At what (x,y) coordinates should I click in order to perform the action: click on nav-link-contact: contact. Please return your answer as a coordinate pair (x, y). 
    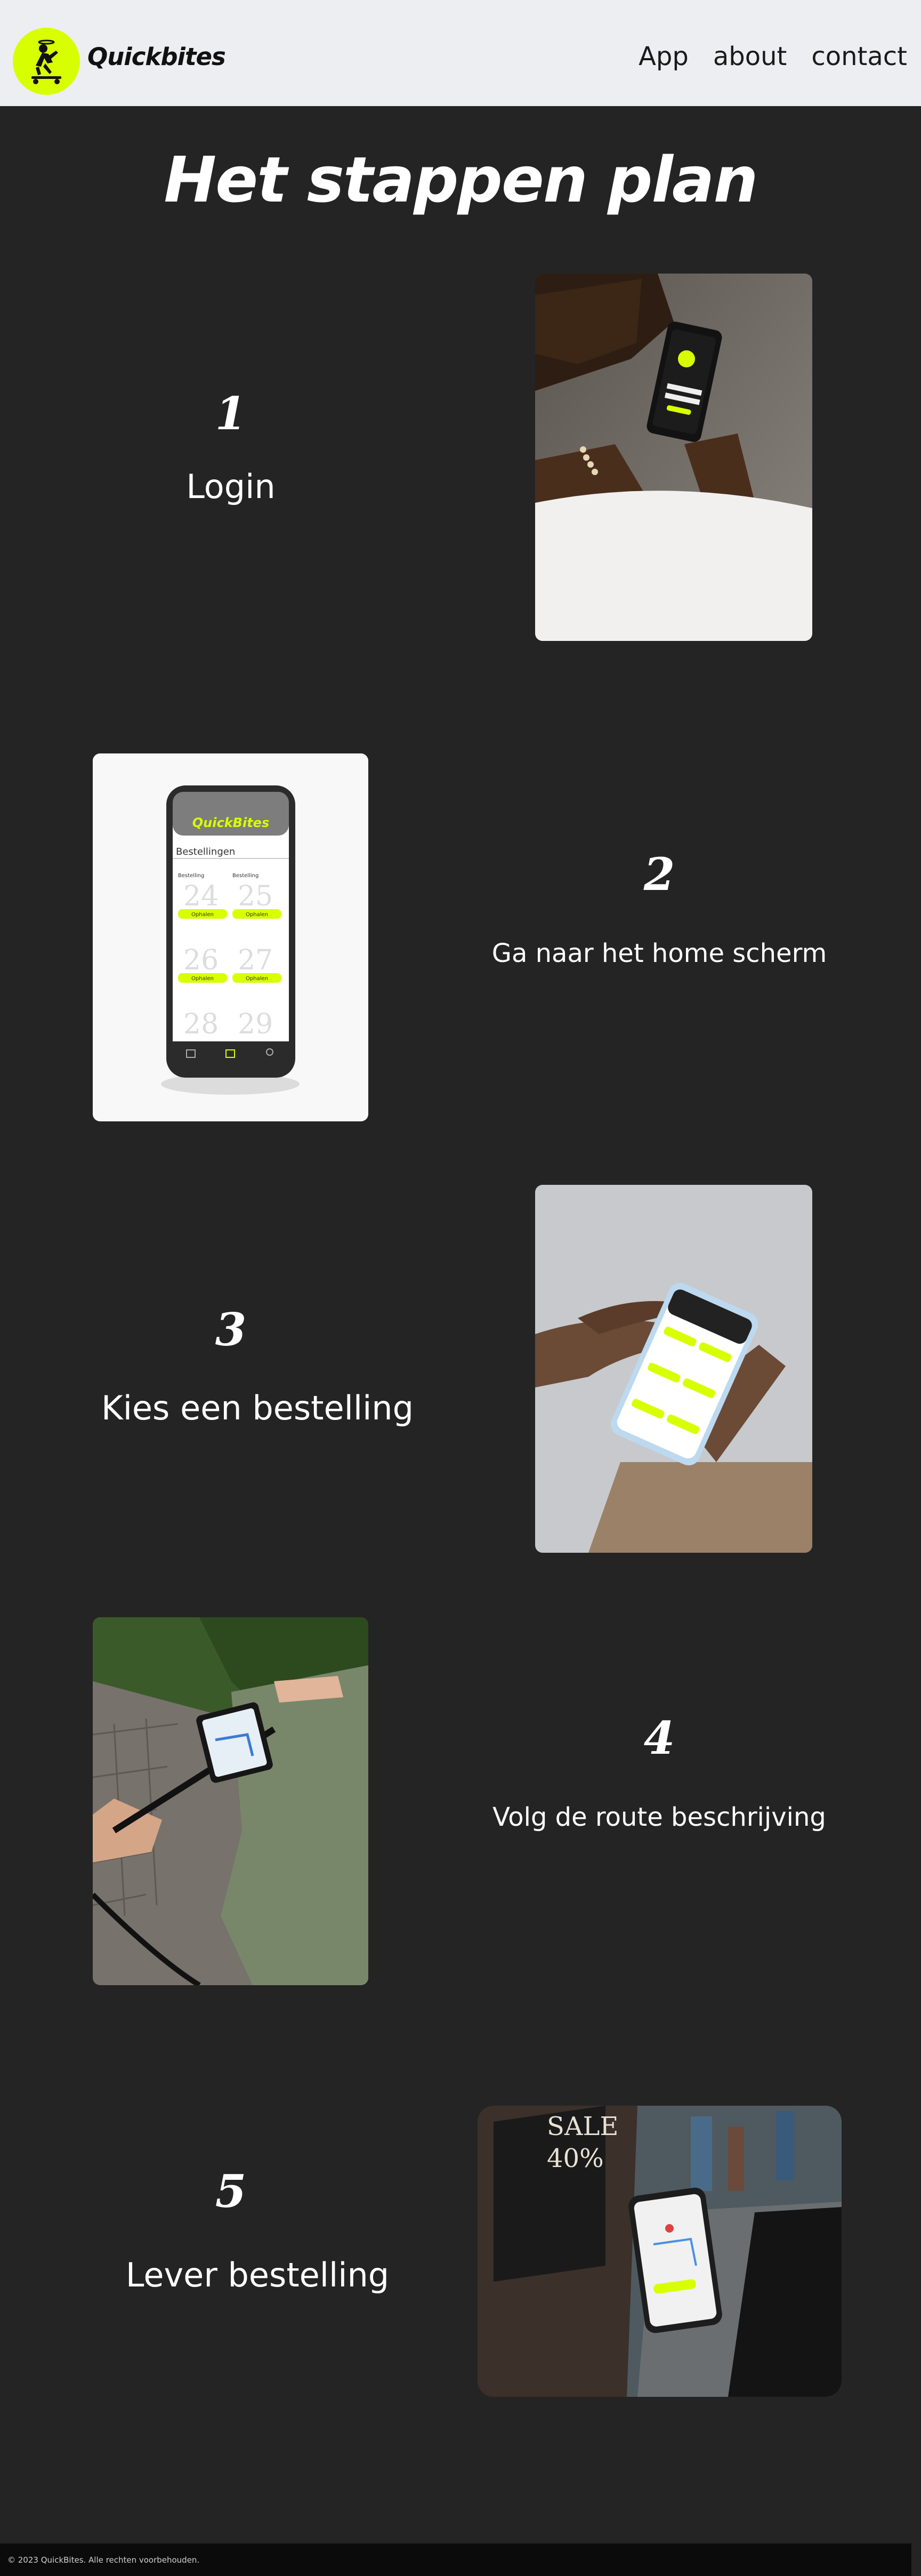
    Looking at the image, I should click on (859, 57).